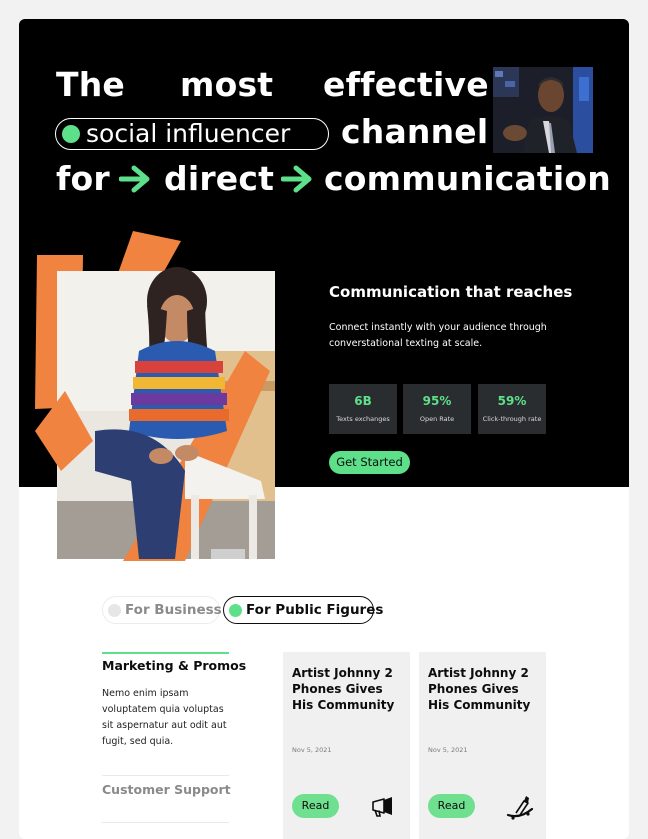  I want to click on megaphone-icon, so click(382, 807).